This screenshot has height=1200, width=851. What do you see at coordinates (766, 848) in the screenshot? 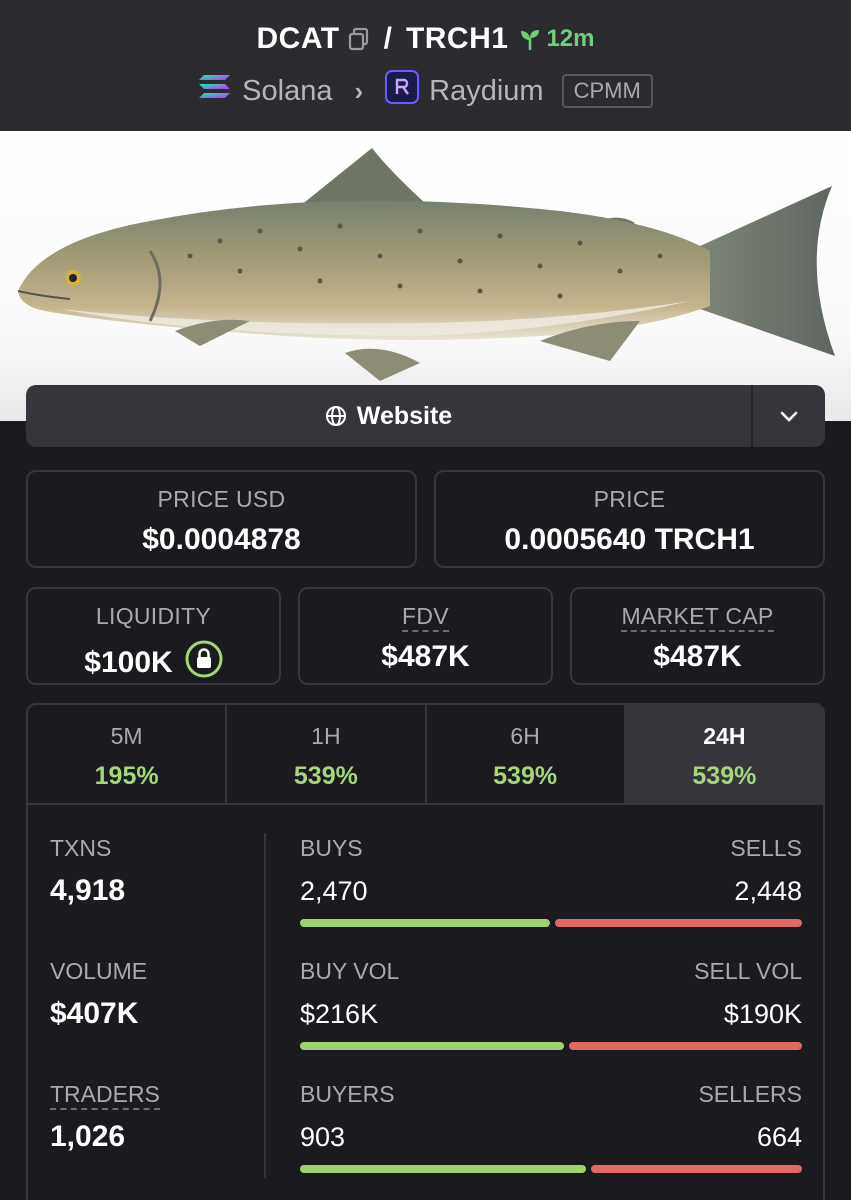
I see `sells-label: SELLS` at bounding box center [766, 848].